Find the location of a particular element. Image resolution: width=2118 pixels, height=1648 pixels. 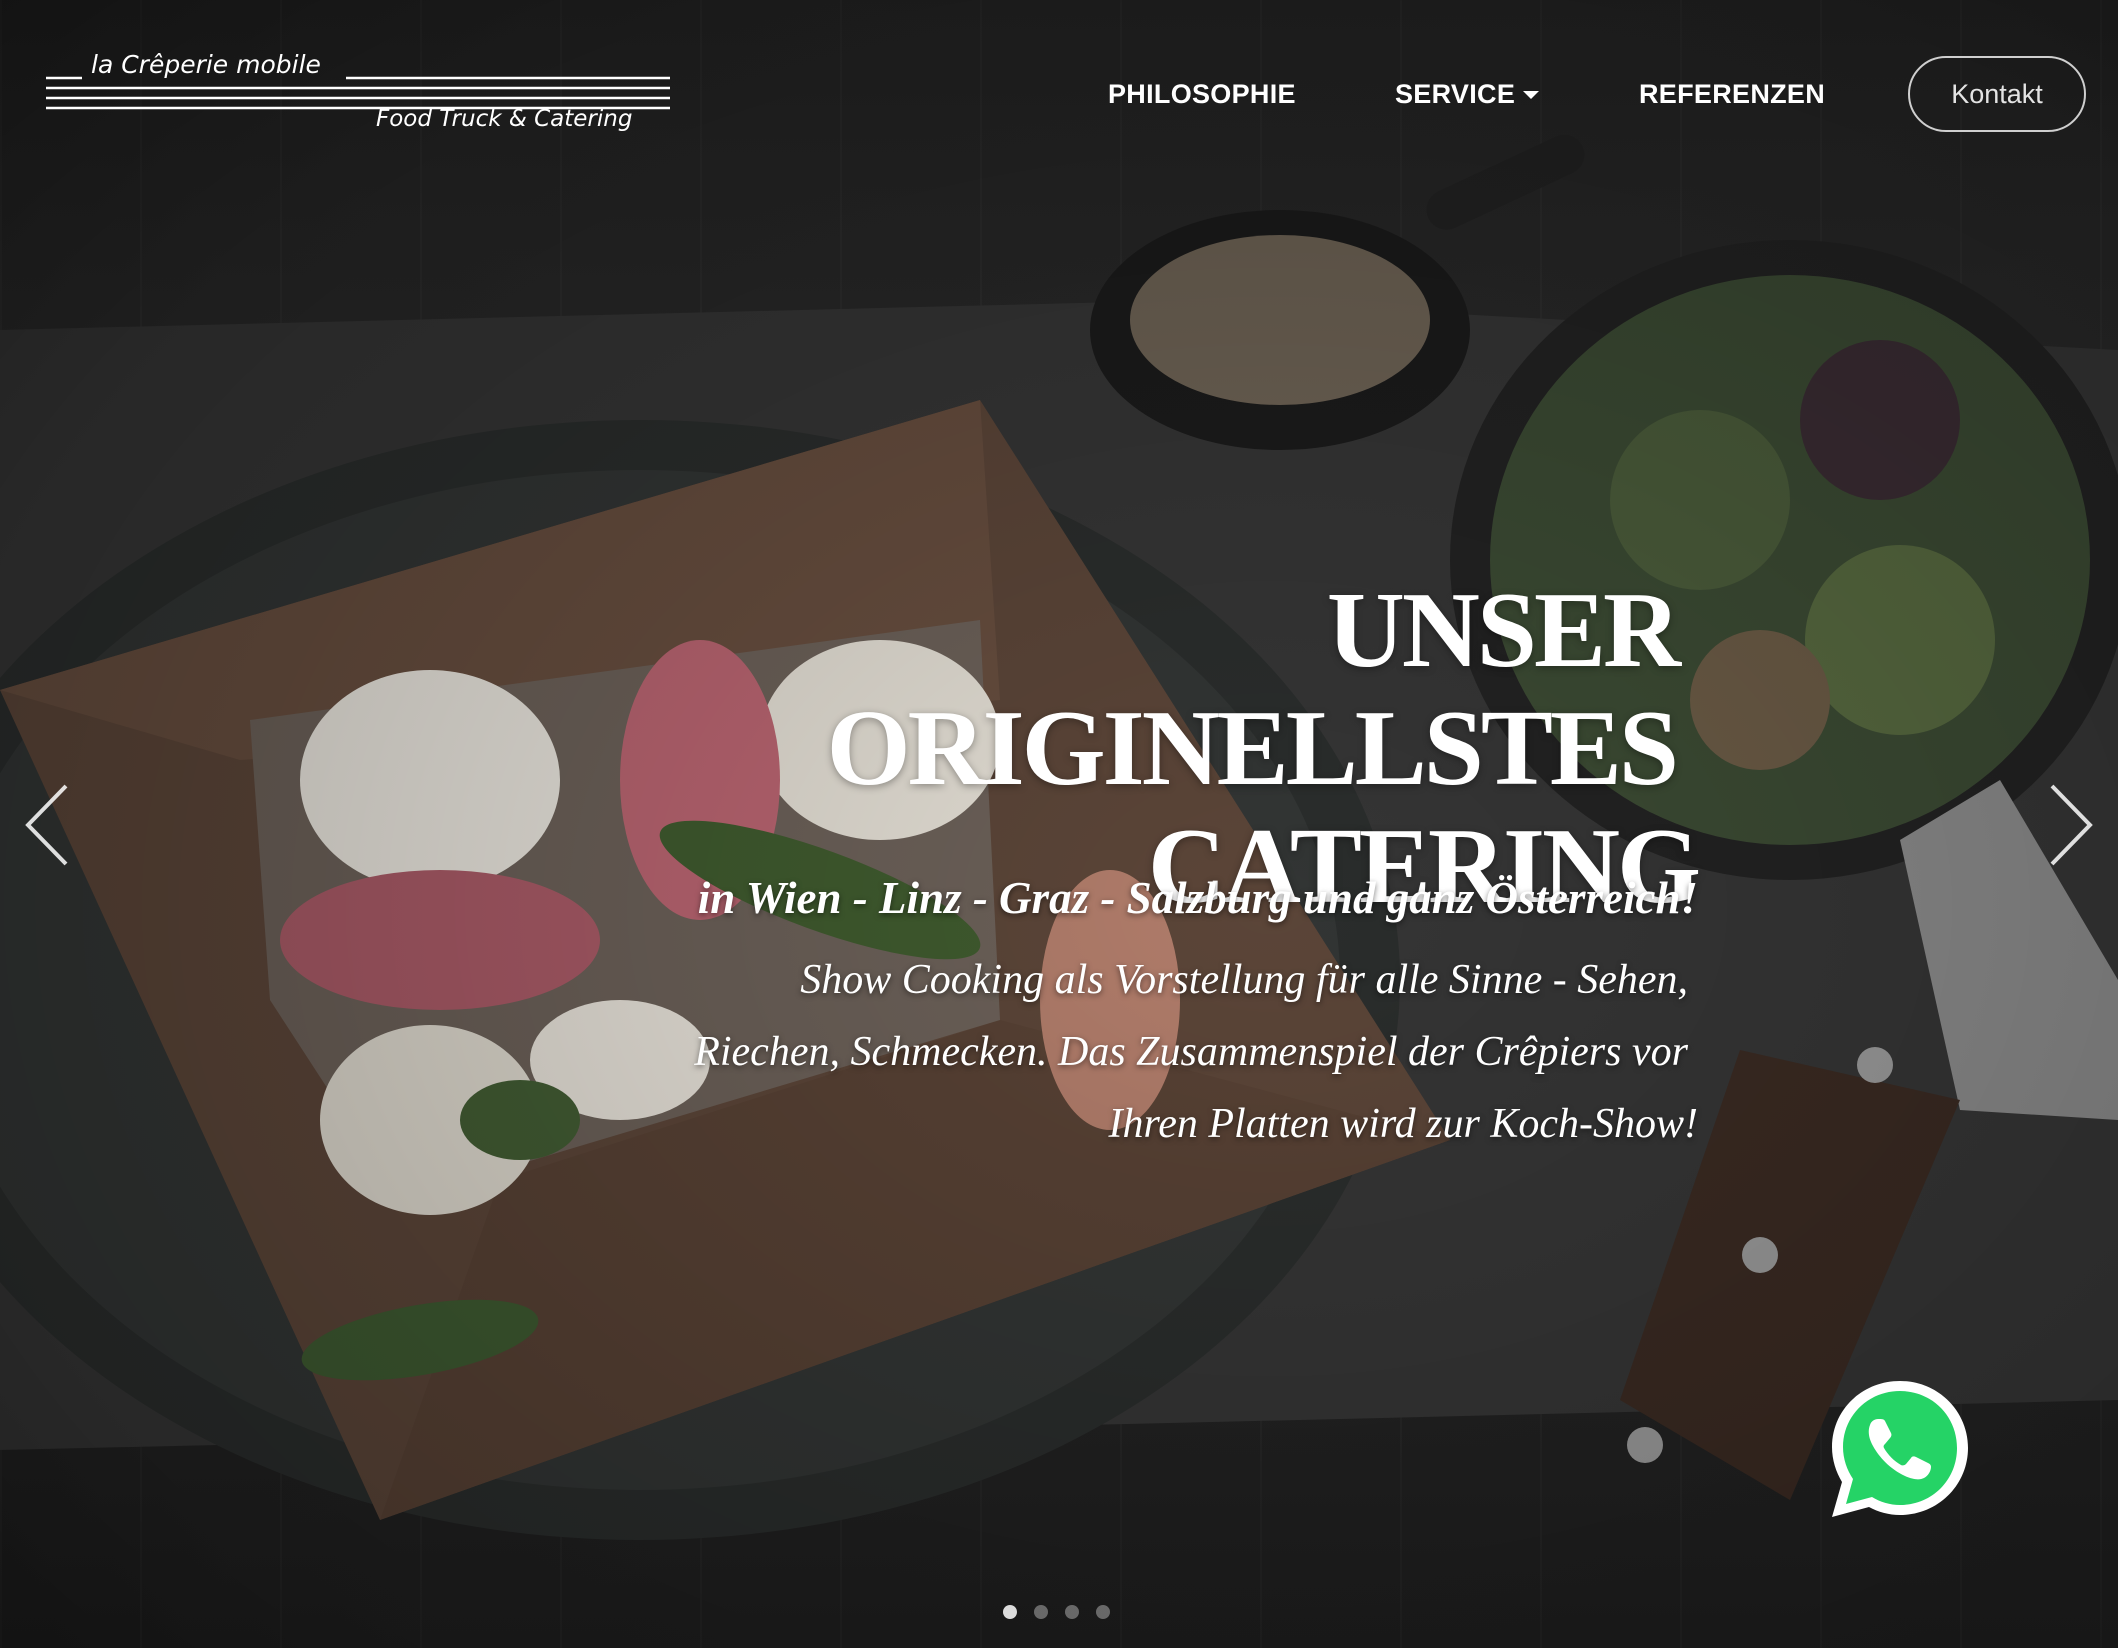

chevron-right-icon is located at coordinates (2071, 825).